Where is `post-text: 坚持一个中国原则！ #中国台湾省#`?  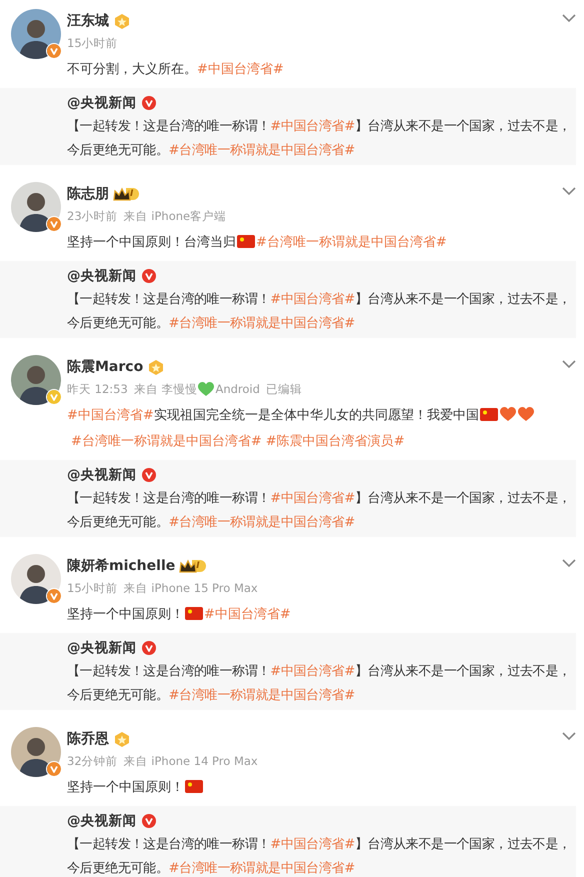
post-text: 坚持一个中国原则！ #中国台湾省# is located at coordinates (179, 615).